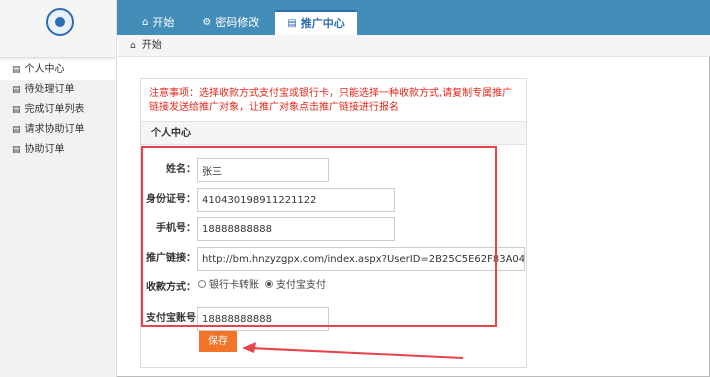  What do you see at coordinates (414, 46) in the screenshot?
I see `breadcrumb: ⌂ 开始` at bounding box center [414, 46].